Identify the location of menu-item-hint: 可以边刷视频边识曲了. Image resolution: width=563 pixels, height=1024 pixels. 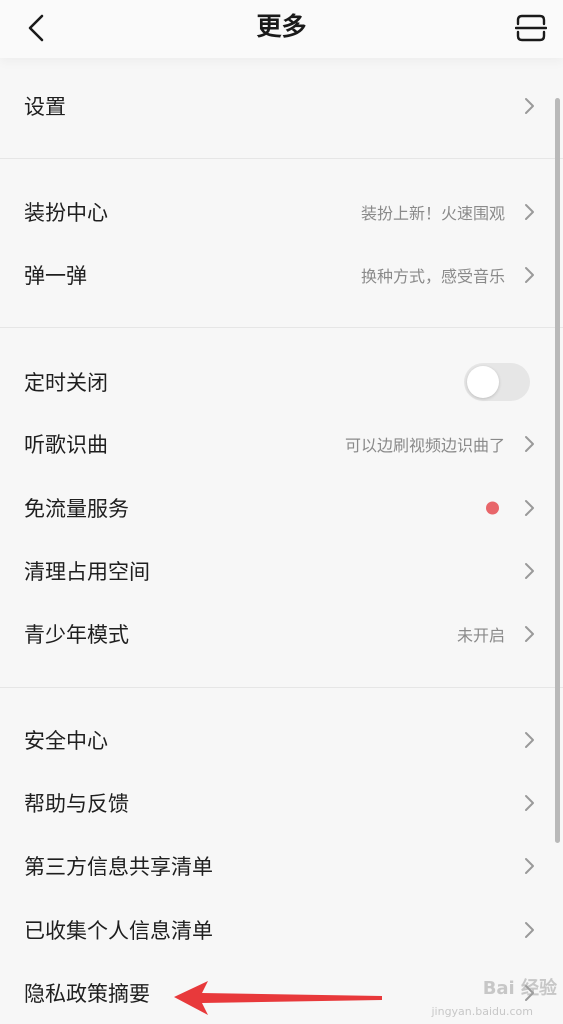
(424, 445).